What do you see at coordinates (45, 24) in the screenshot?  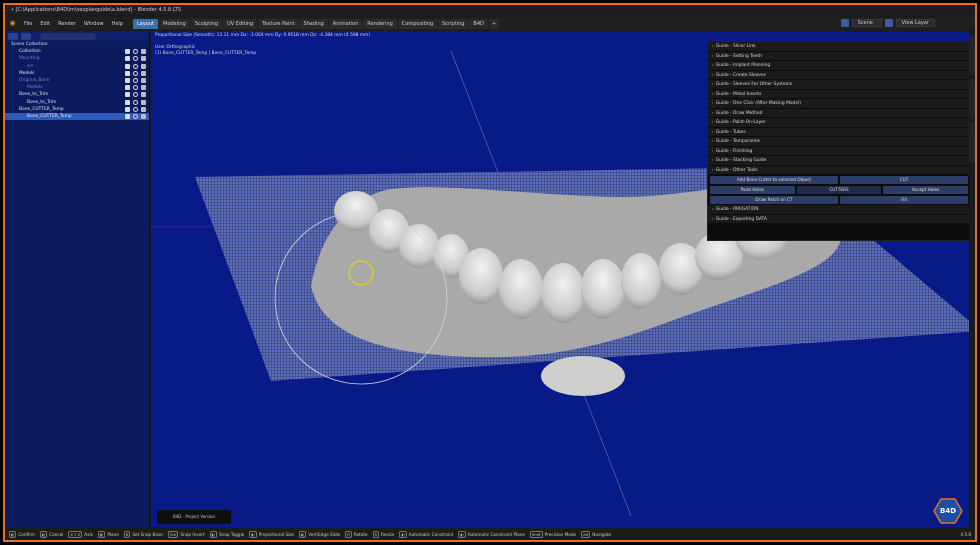 I see `menu-edit: Edit` at bounding box center [45, 24].